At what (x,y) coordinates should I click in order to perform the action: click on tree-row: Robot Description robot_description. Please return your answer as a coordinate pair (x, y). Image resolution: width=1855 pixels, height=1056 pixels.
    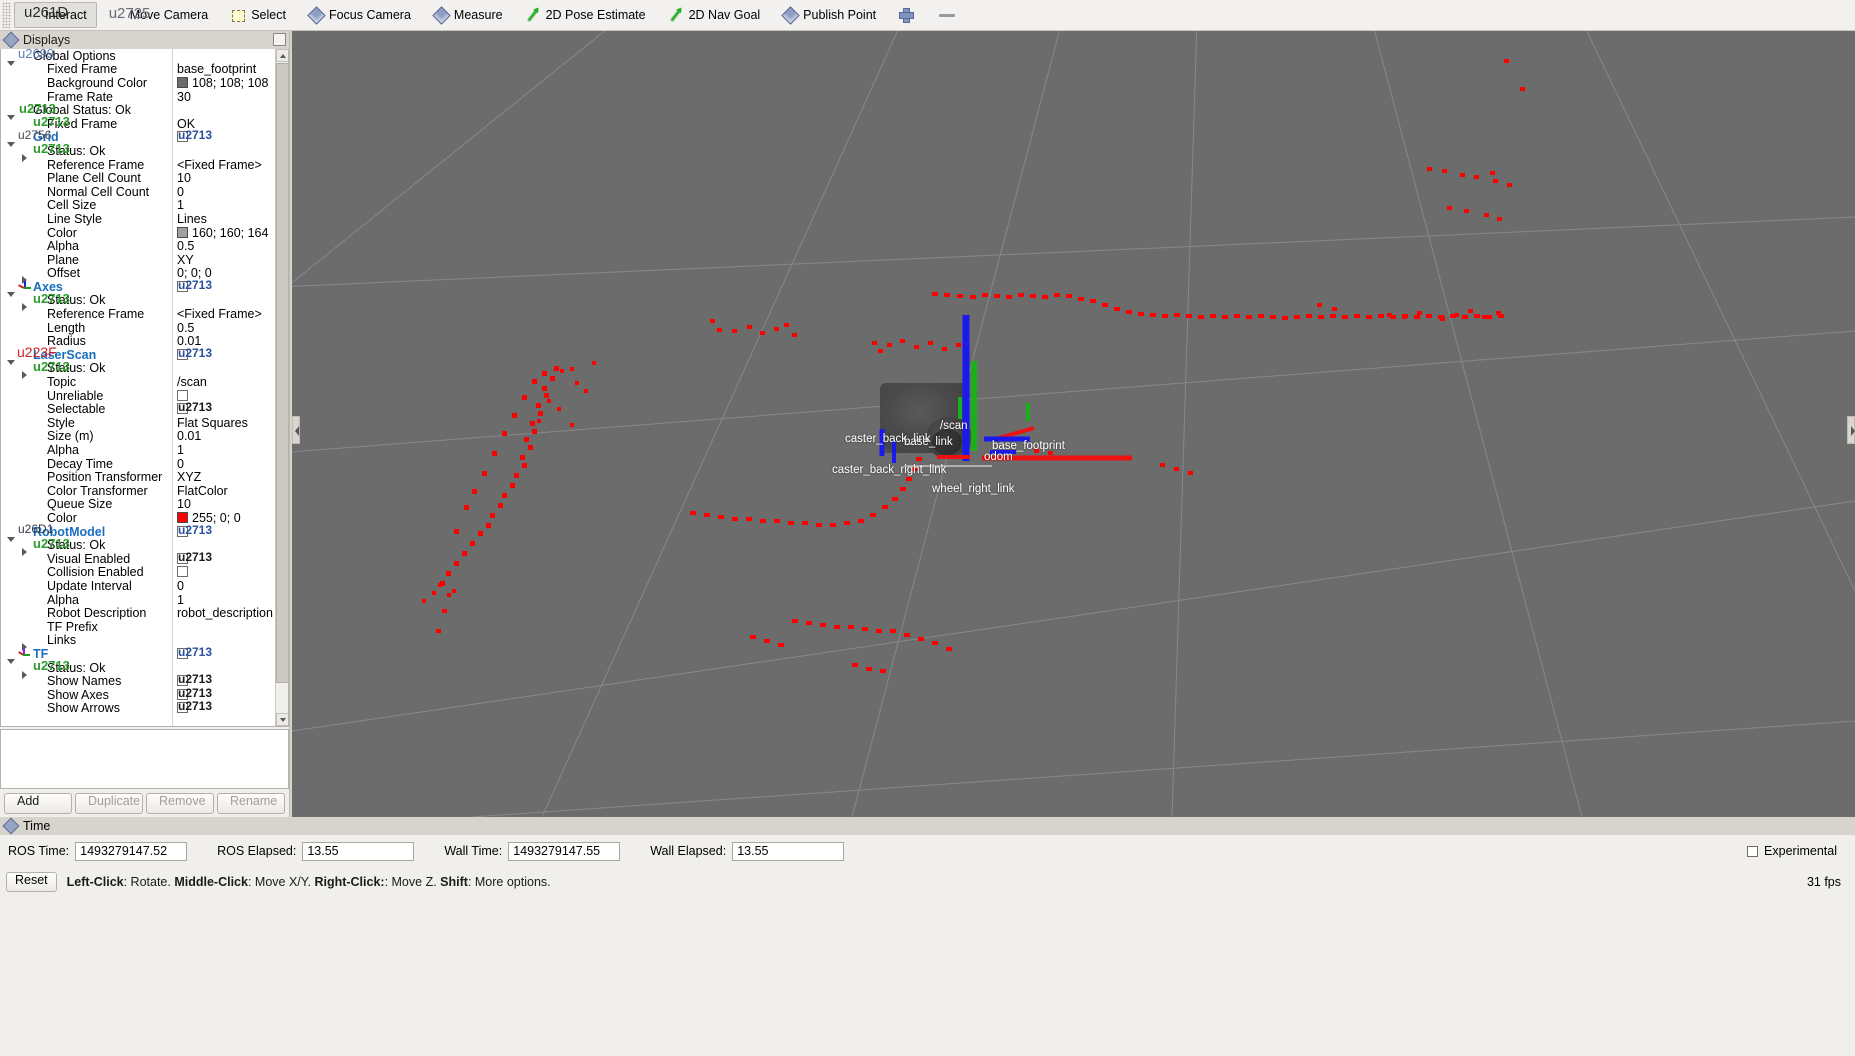
    Looking at the image, I should click on (138, 613).